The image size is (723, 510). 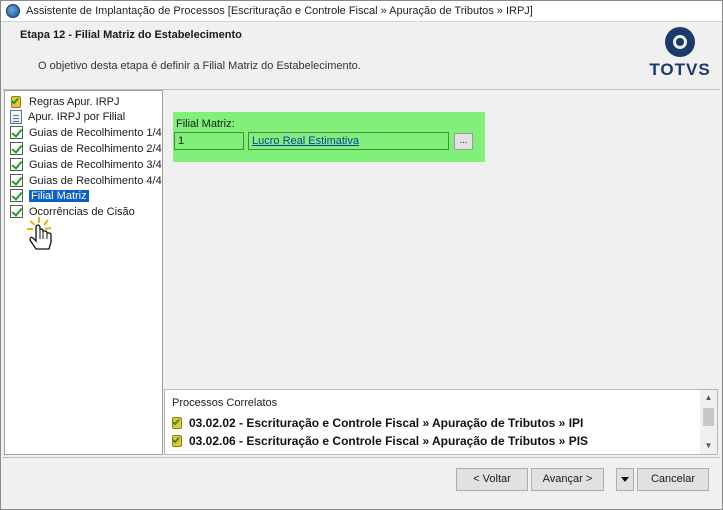 What do you see at coordinates (625, 479) in the screenshot?
I see `dropdown-arrow-button` at bounding box center [625, 479].